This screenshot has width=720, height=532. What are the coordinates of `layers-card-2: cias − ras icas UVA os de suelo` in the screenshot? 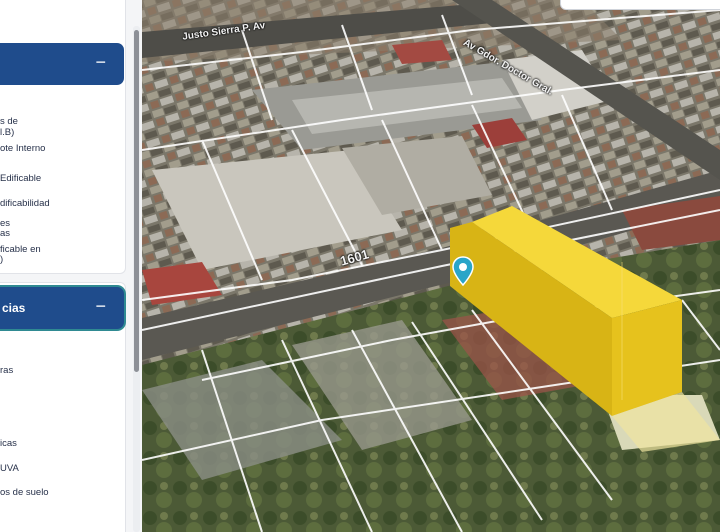 It's located at (63, 407).